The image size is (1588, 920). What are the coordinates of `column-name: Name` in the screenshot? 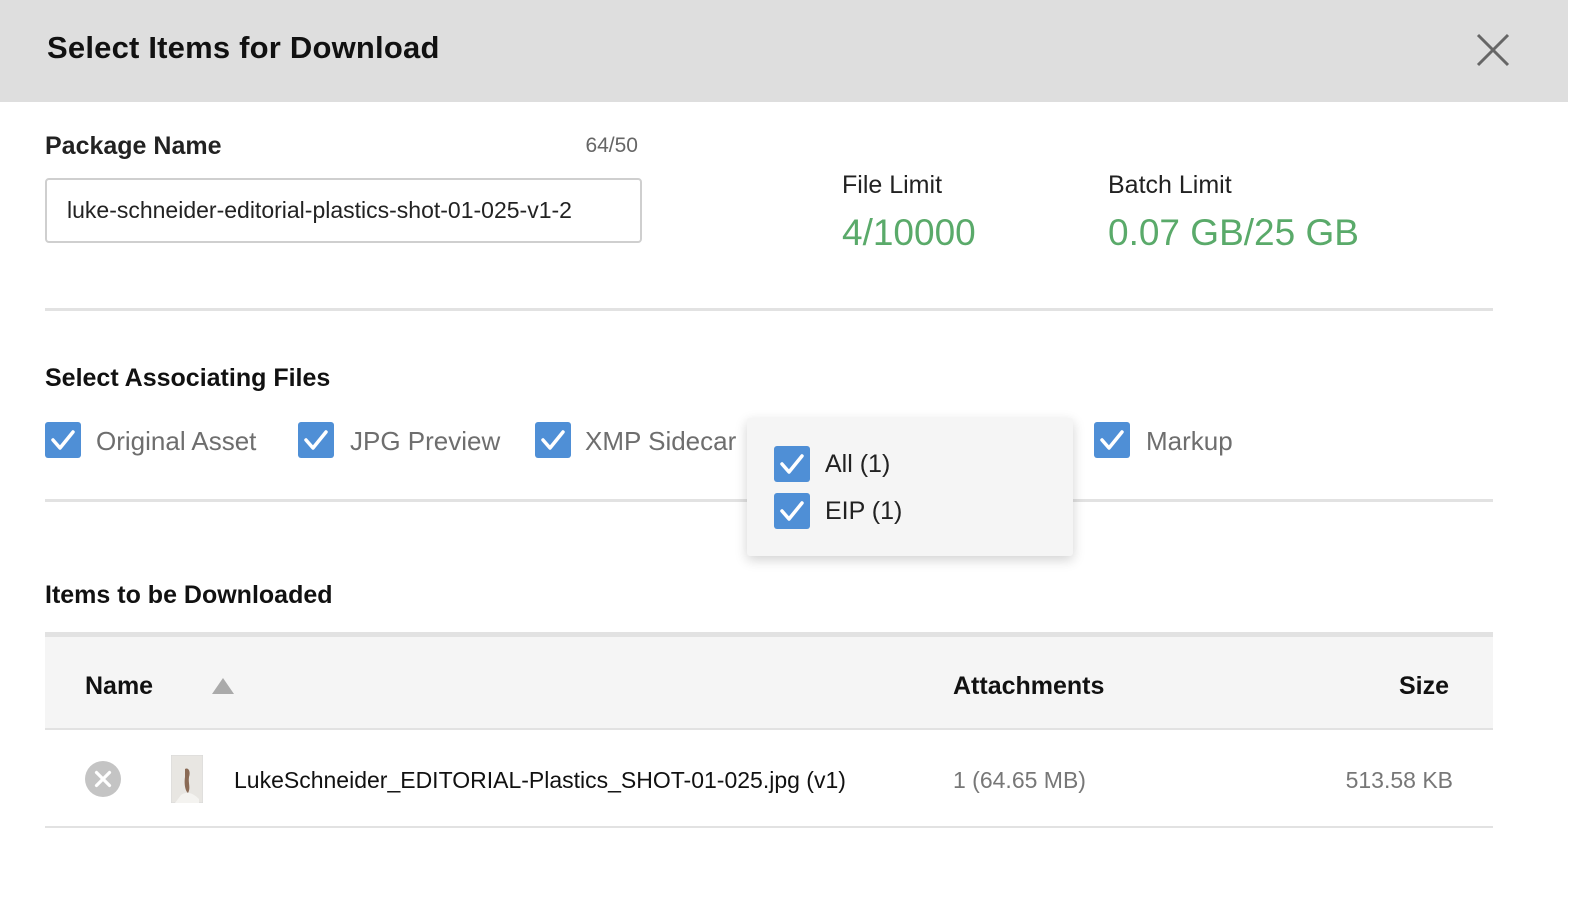 It's located at (119, 686).